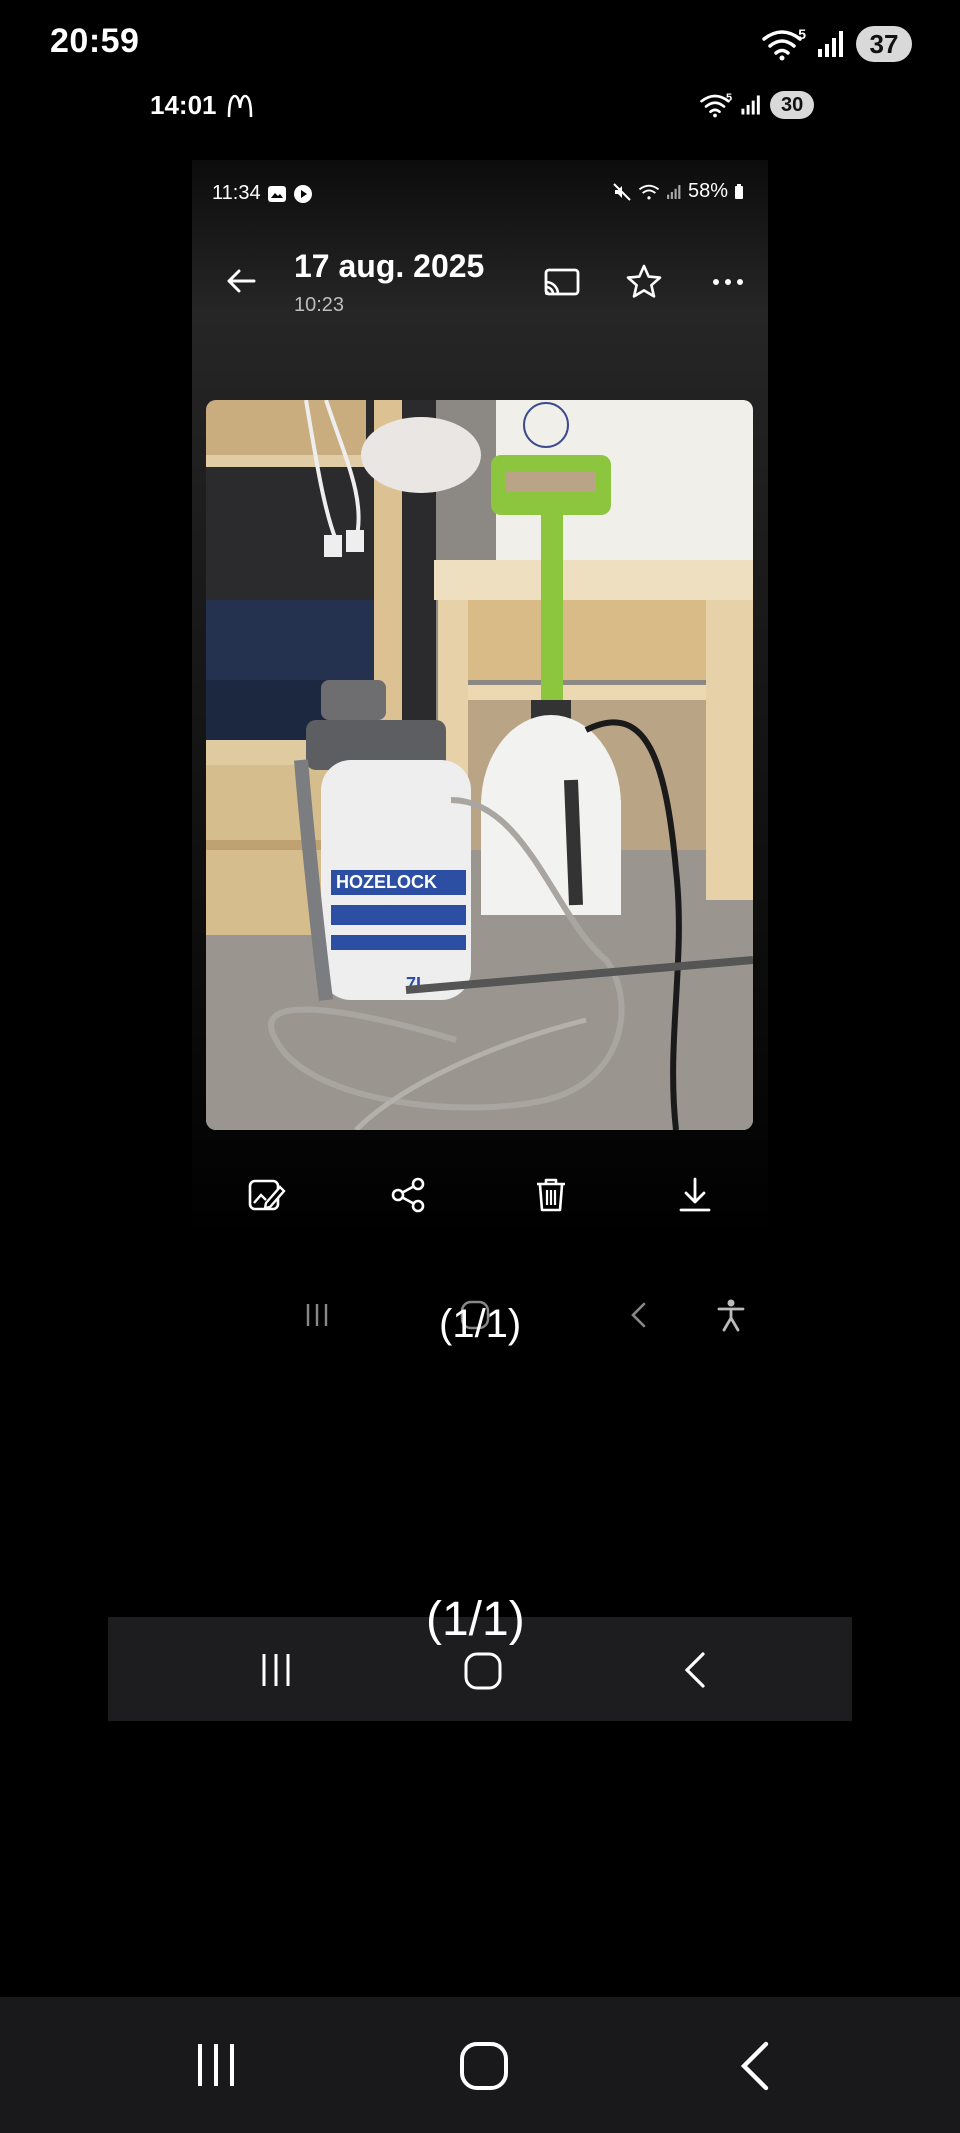 This screenshot has width=960, height=2133. Describe the element at coordinates (739, 191) in the screenshot. I see `battery-icon` at that location.